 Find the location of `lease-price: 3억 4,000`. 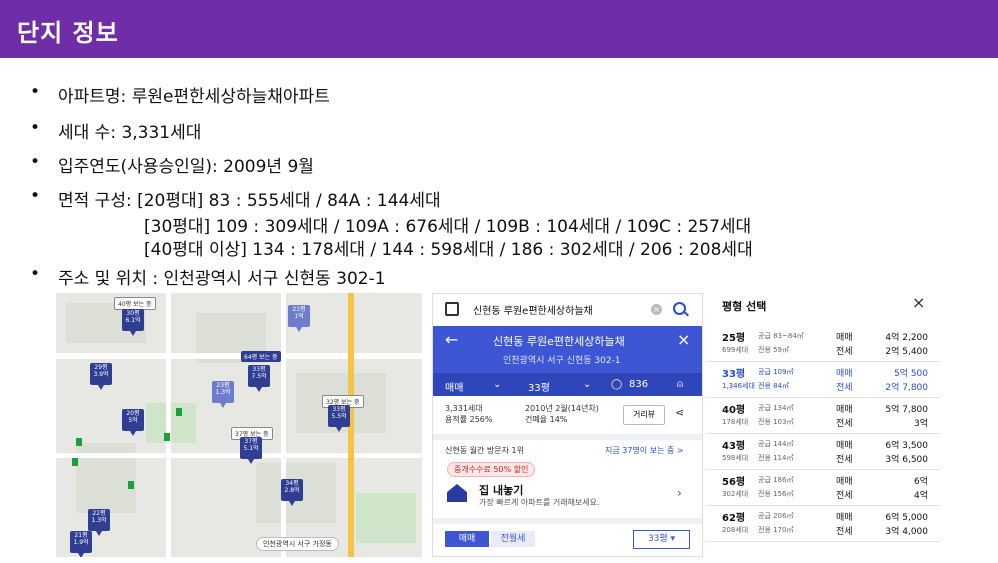

lease-price: 3억 4,000 is located at coordinates (906, 532).